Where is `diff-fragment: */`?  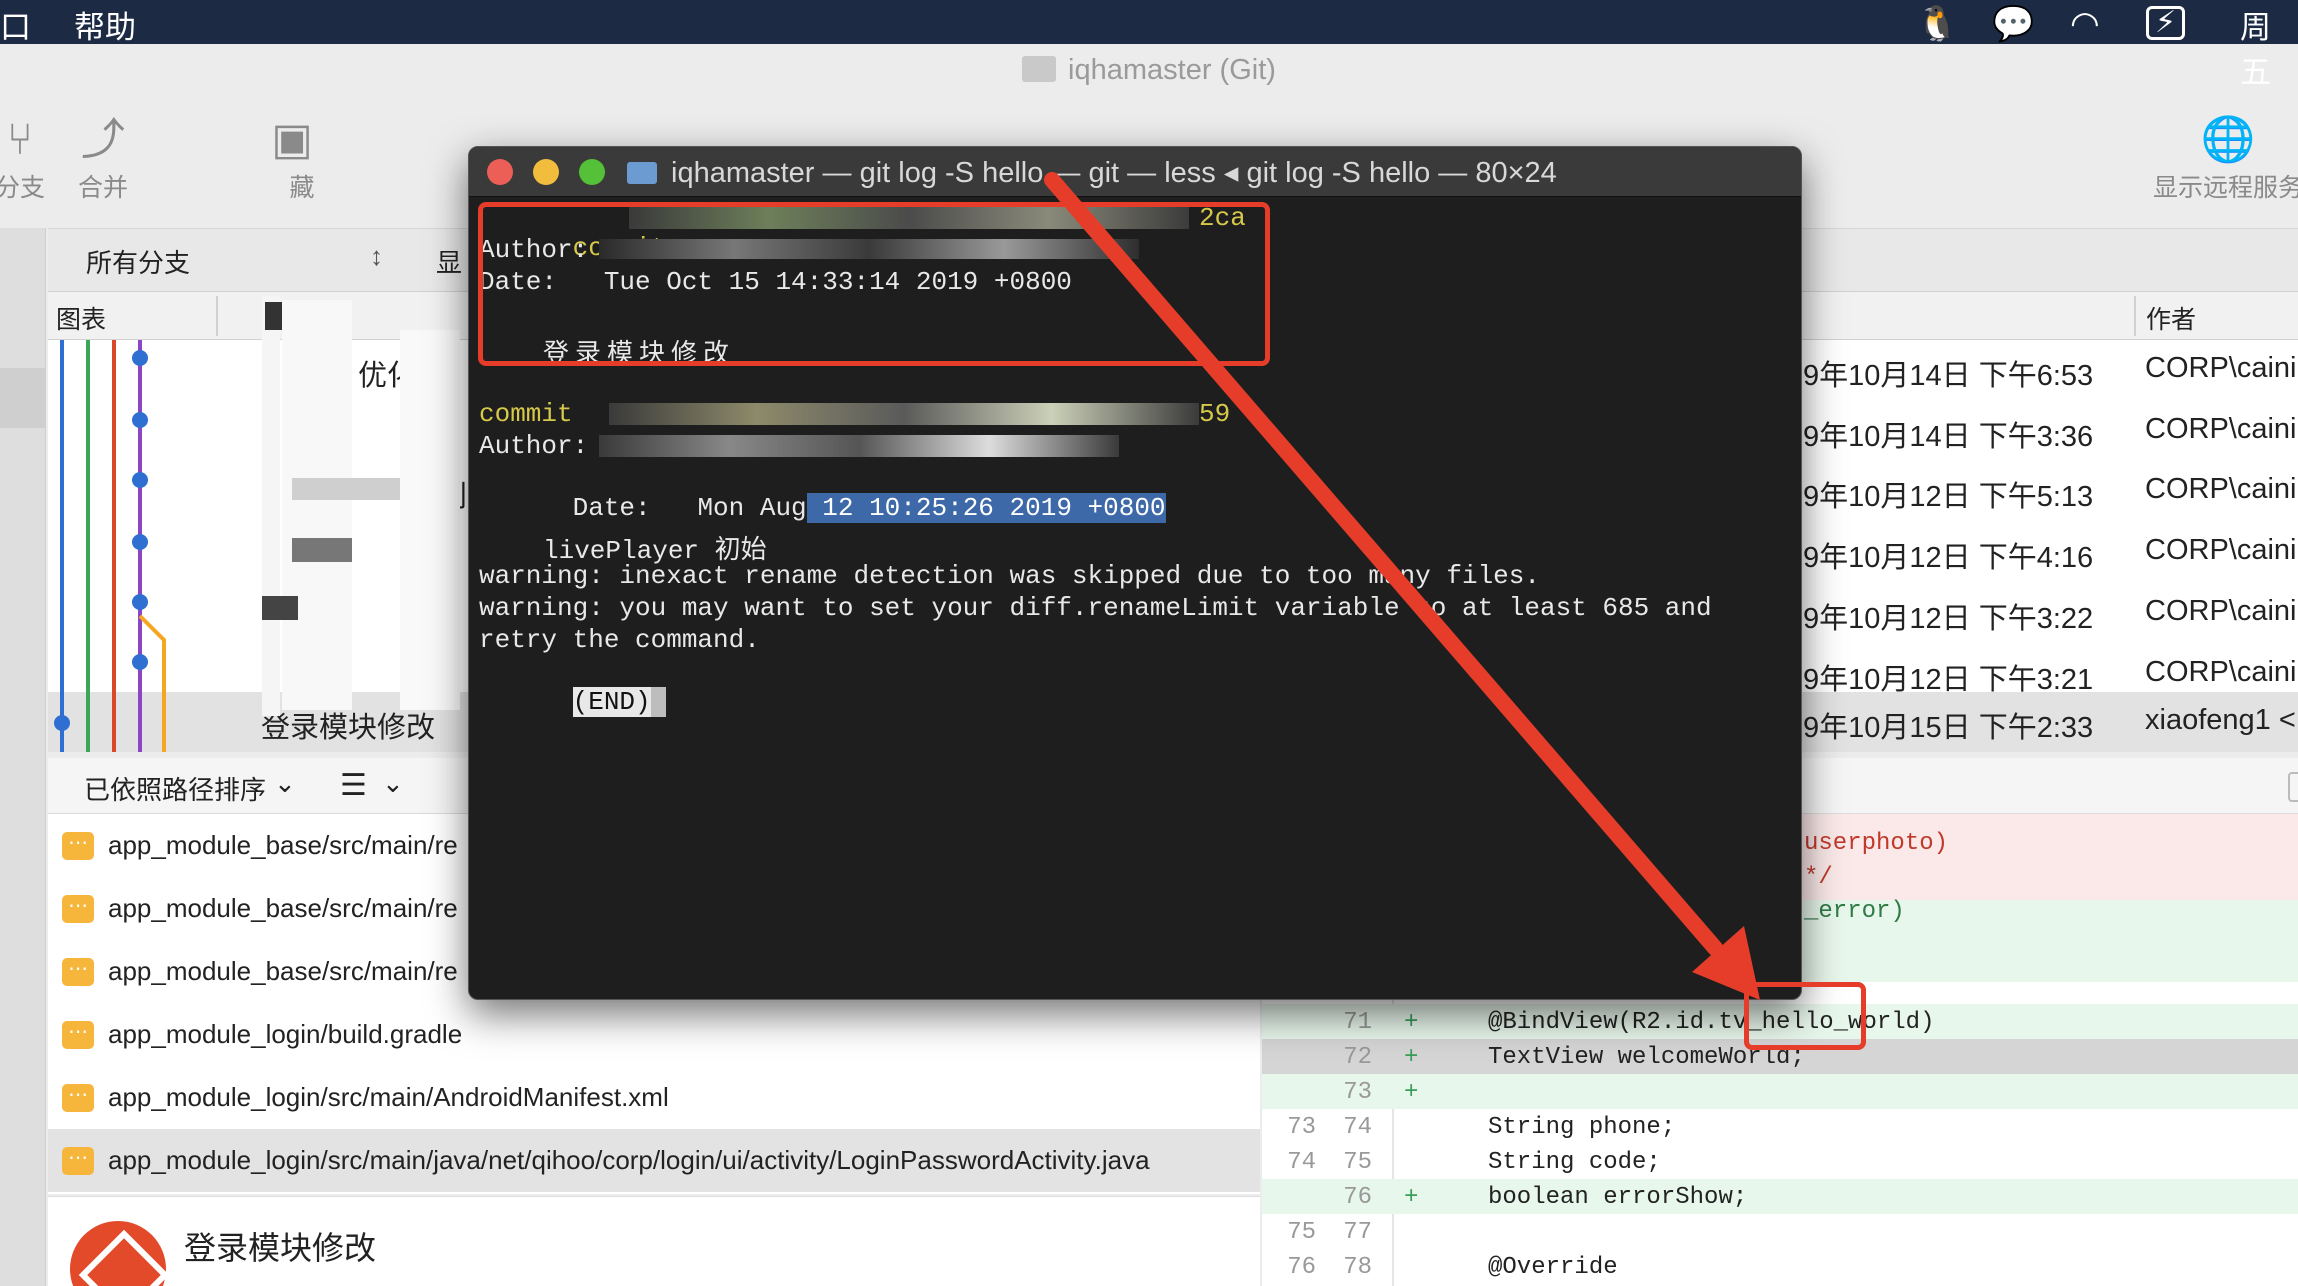 diff-fragment: */ is located at coordinates (1818, 877).